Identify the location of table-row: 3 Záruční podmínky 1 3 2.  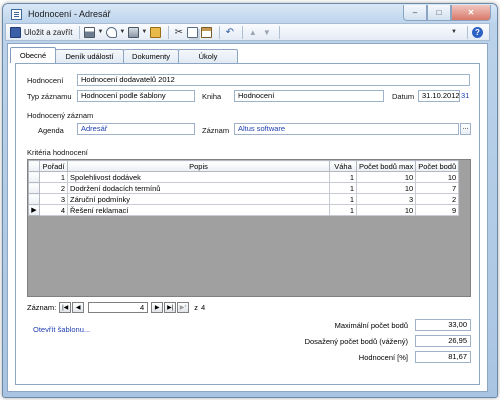
(244, 199).